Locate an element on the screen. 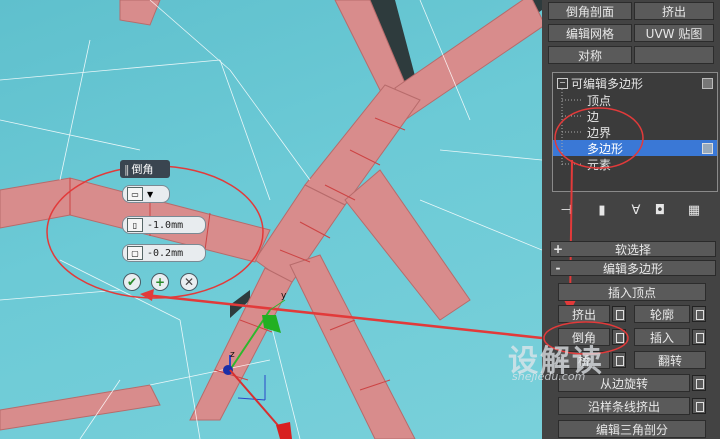  bevel-type-dropdown: ▭ ▼ is located at coordinates (146, 194).